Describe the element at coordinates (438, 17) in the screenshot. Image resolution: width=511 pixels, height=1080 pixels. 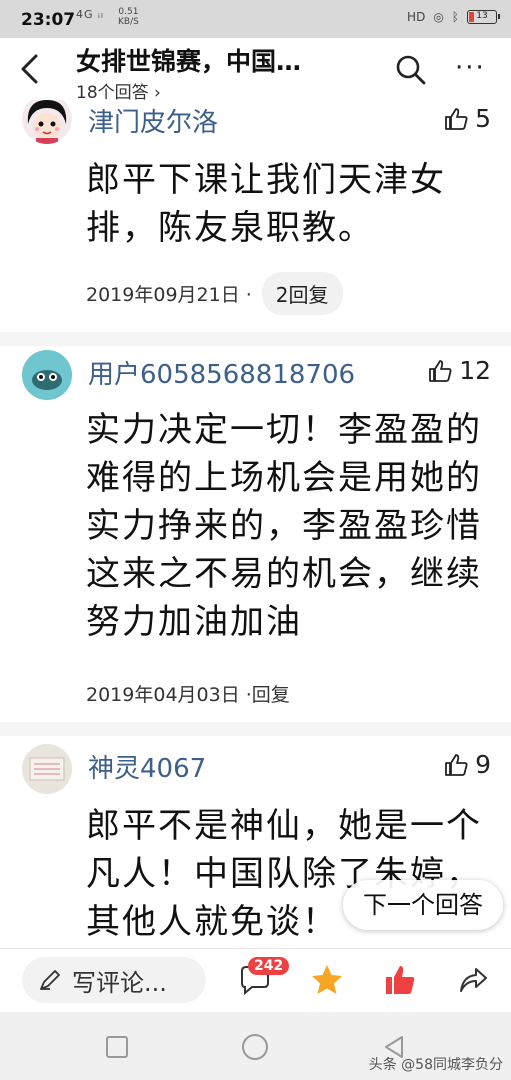
I see `alarm-icon: ◎` at that location.